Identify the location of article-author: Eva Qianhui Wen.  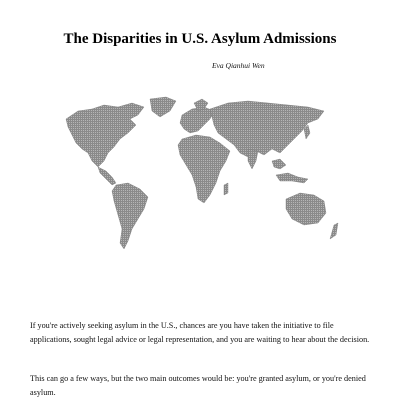
(238, 65).